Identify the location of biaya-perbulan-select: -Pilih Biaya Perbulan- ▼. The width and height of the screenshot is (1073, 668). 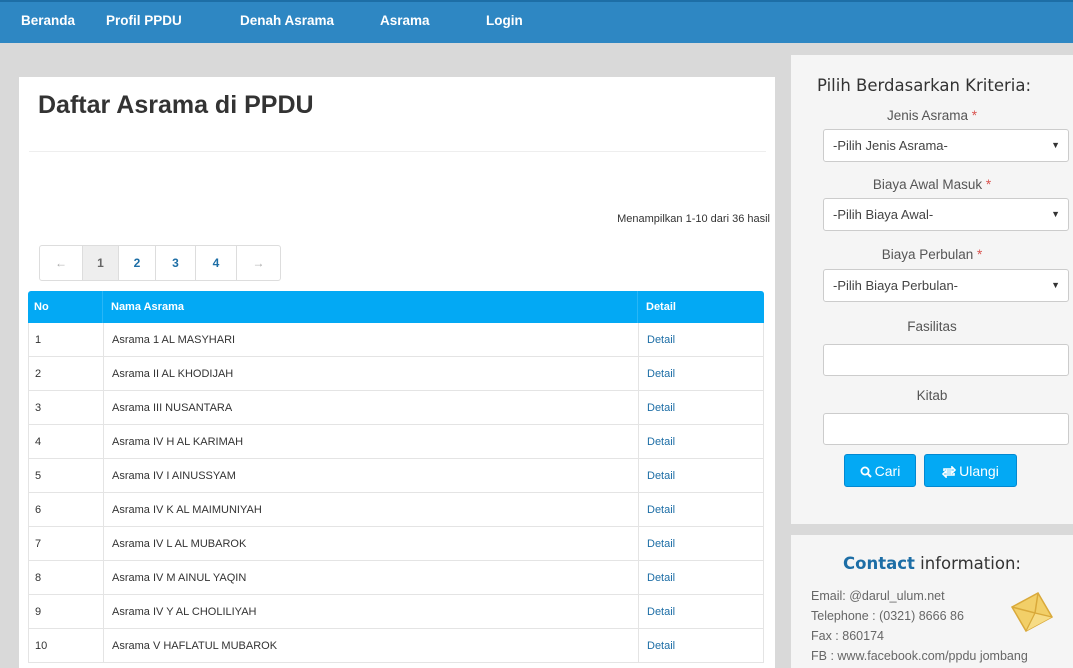
(946, 285).